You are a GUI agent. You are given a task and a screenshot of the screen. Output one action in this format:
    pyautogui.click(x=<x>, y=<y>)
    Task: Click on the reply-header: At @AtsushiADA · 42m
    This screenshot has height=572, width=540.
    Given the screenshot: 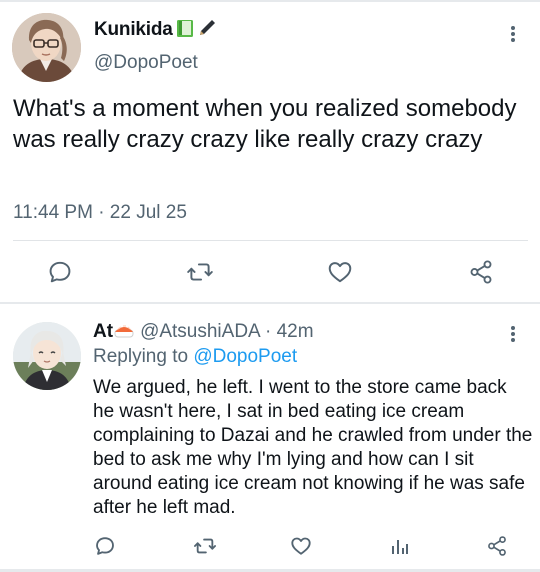 What is the action you would take?
    pyautogui.click(x=203, y=333)
    